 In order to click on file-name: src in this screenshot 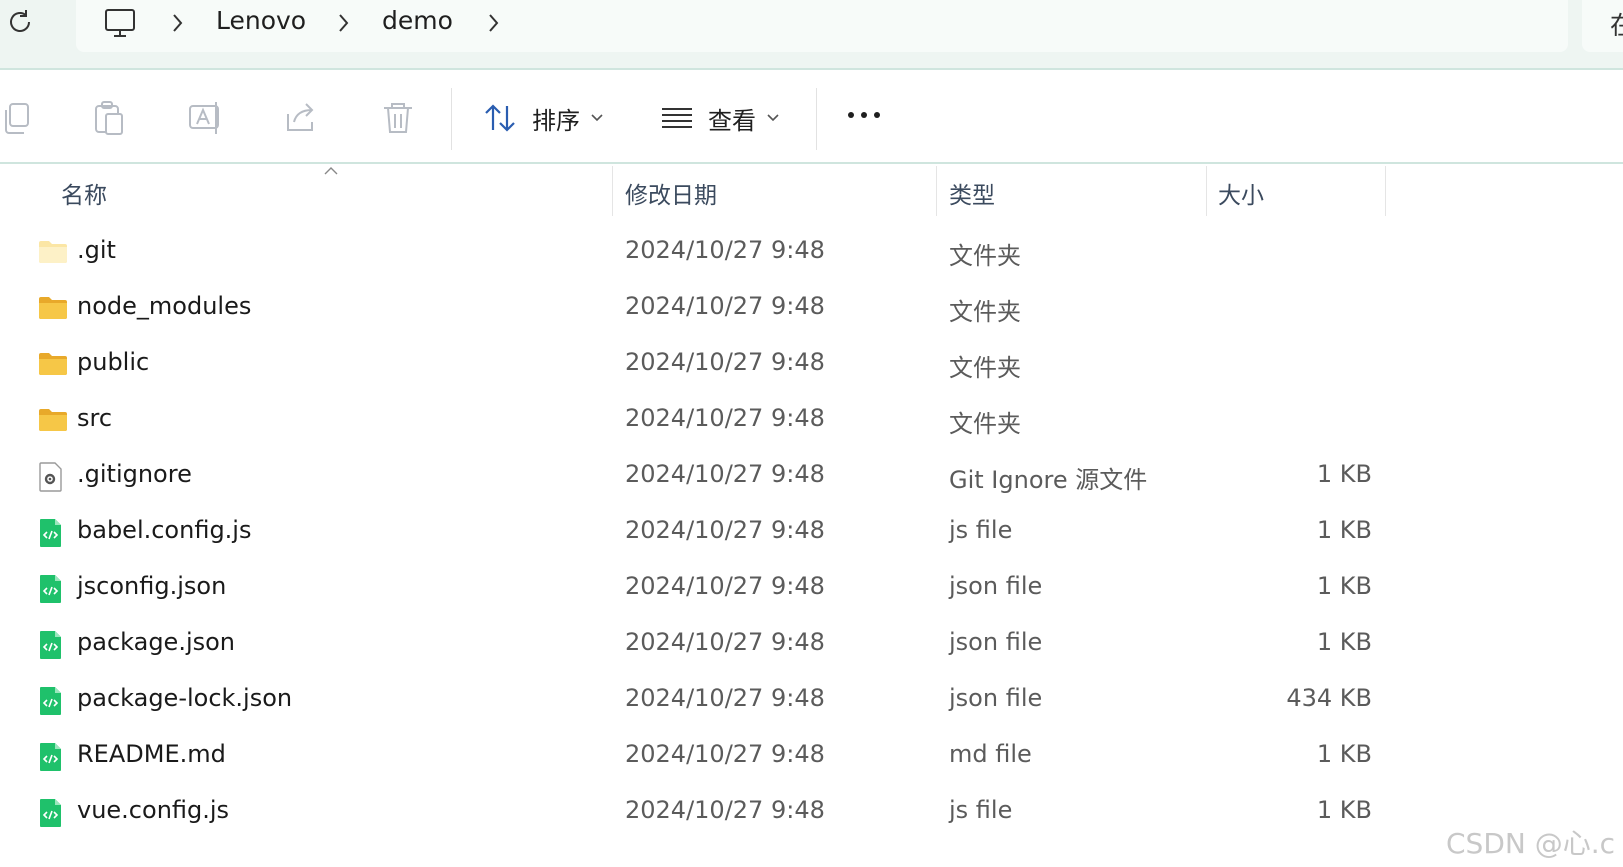, I will do `click(95, 418)`.